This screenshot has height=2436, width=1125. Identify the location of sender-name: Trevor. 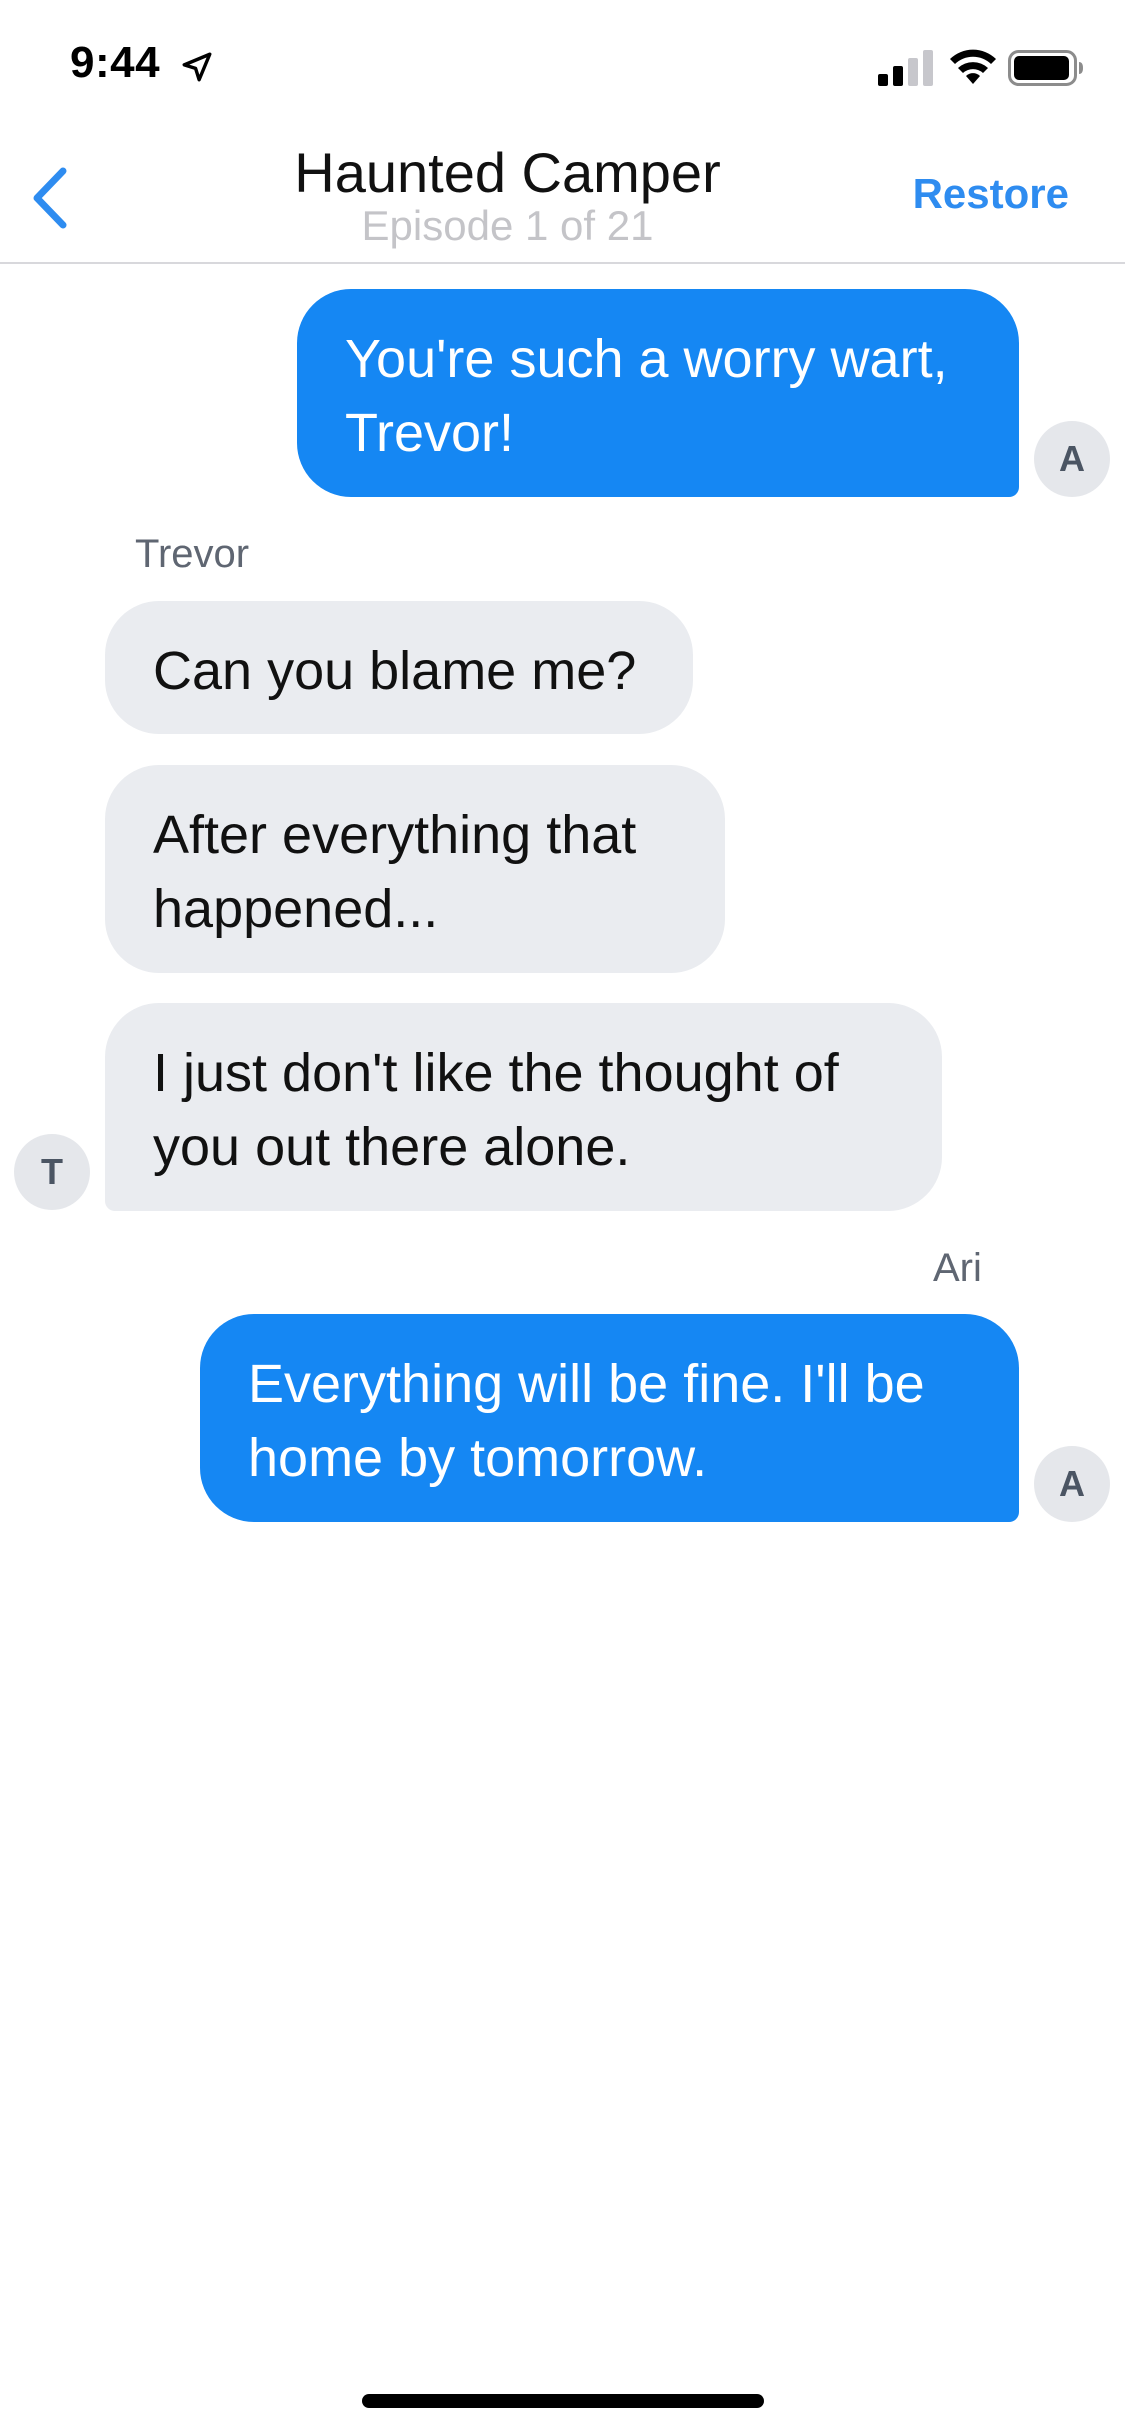
(192, 554).